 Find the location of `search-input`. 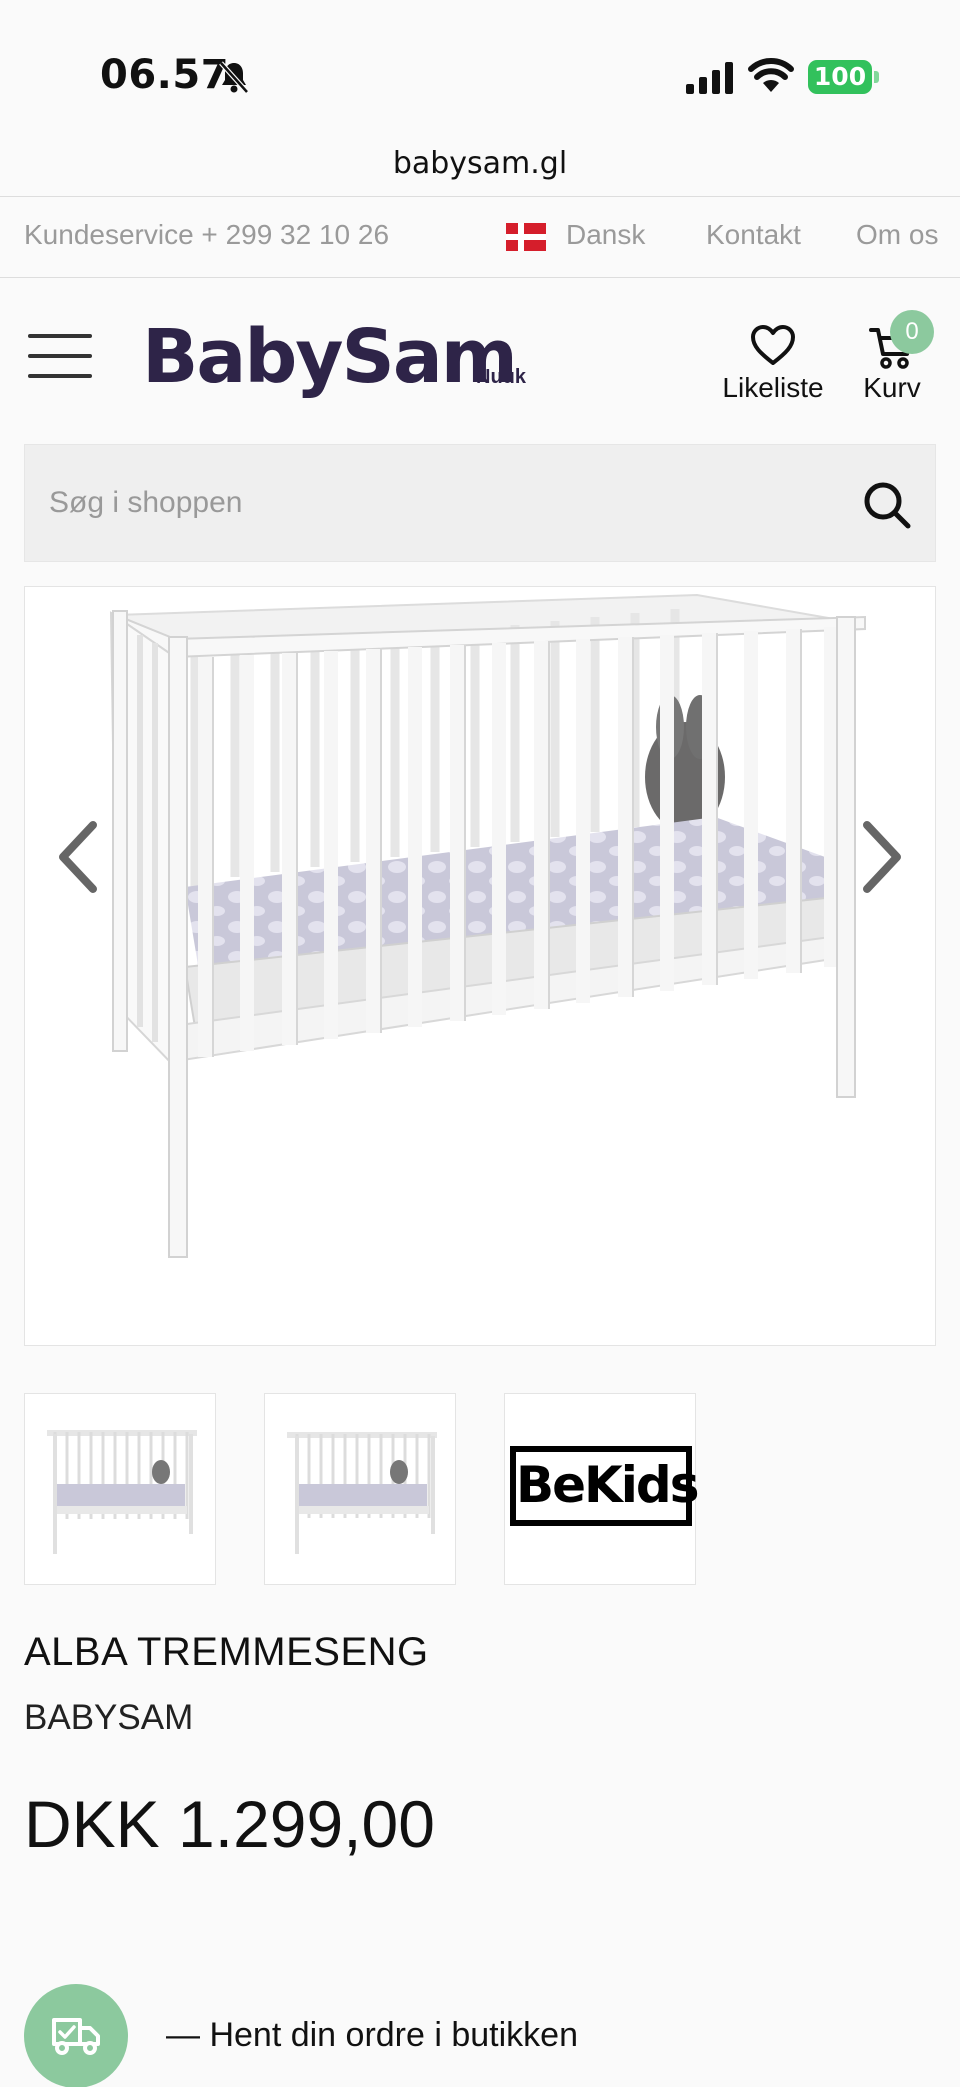

search-input is located at coordinates (449, 503).